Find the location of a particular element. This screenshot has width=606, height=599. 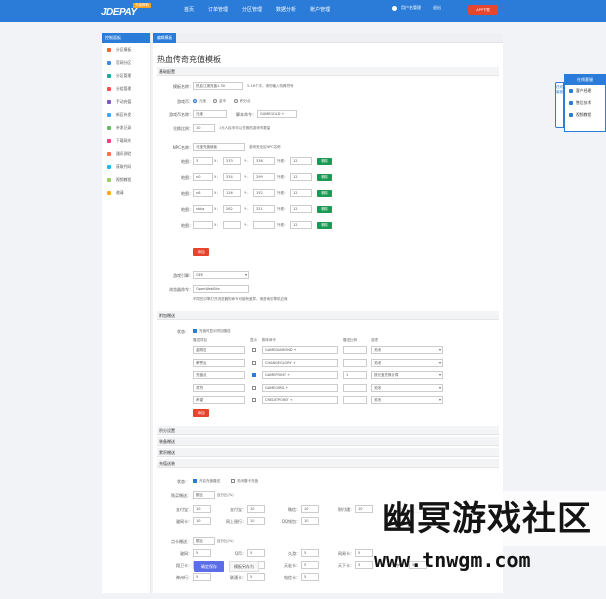

service-support: 售后技术 is located at coordinates (585, 103).